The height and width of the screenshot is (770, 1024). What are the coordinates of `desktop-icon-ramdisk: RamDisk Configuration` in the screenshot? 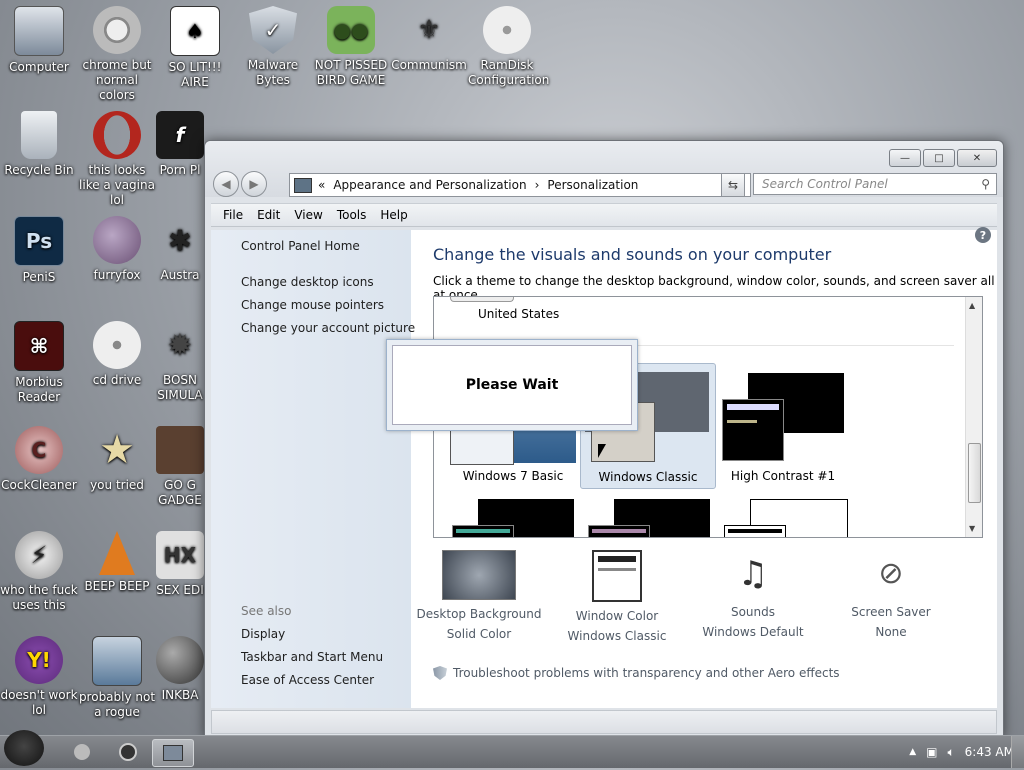 It's located at (508, 44).